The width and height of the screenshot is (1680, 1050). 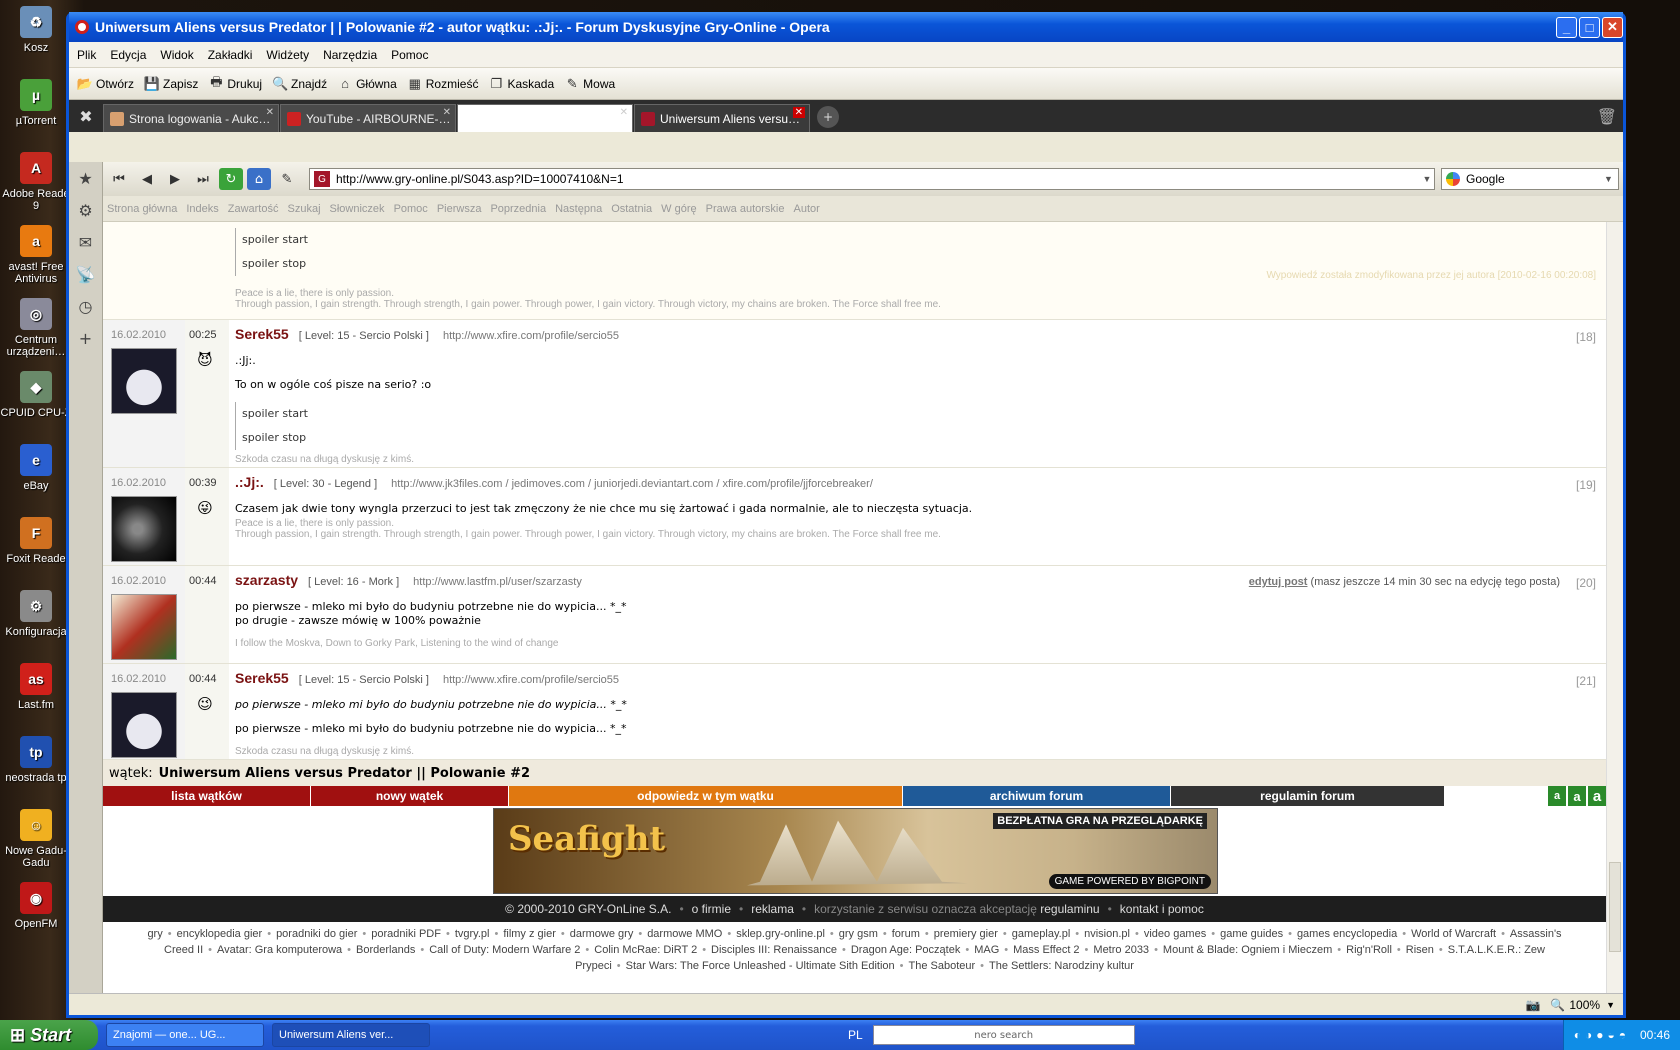 What do you see at coordinates (504, 950) in the screenshot?
I see `footer-link: Call of Duty: Modern Warfare 2` at bounding box center [504, 950].